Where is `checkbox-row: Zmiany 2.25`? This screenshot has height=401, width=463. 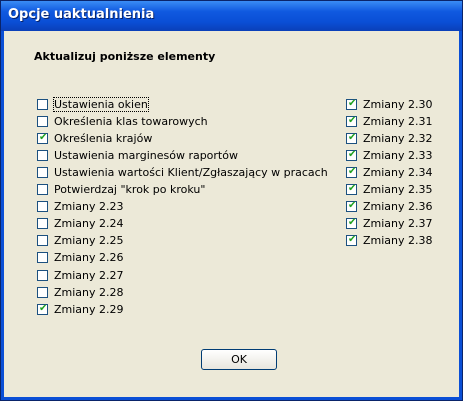
checkbox-row: Zmiany 2.25 is located at coordinates (80, 241).